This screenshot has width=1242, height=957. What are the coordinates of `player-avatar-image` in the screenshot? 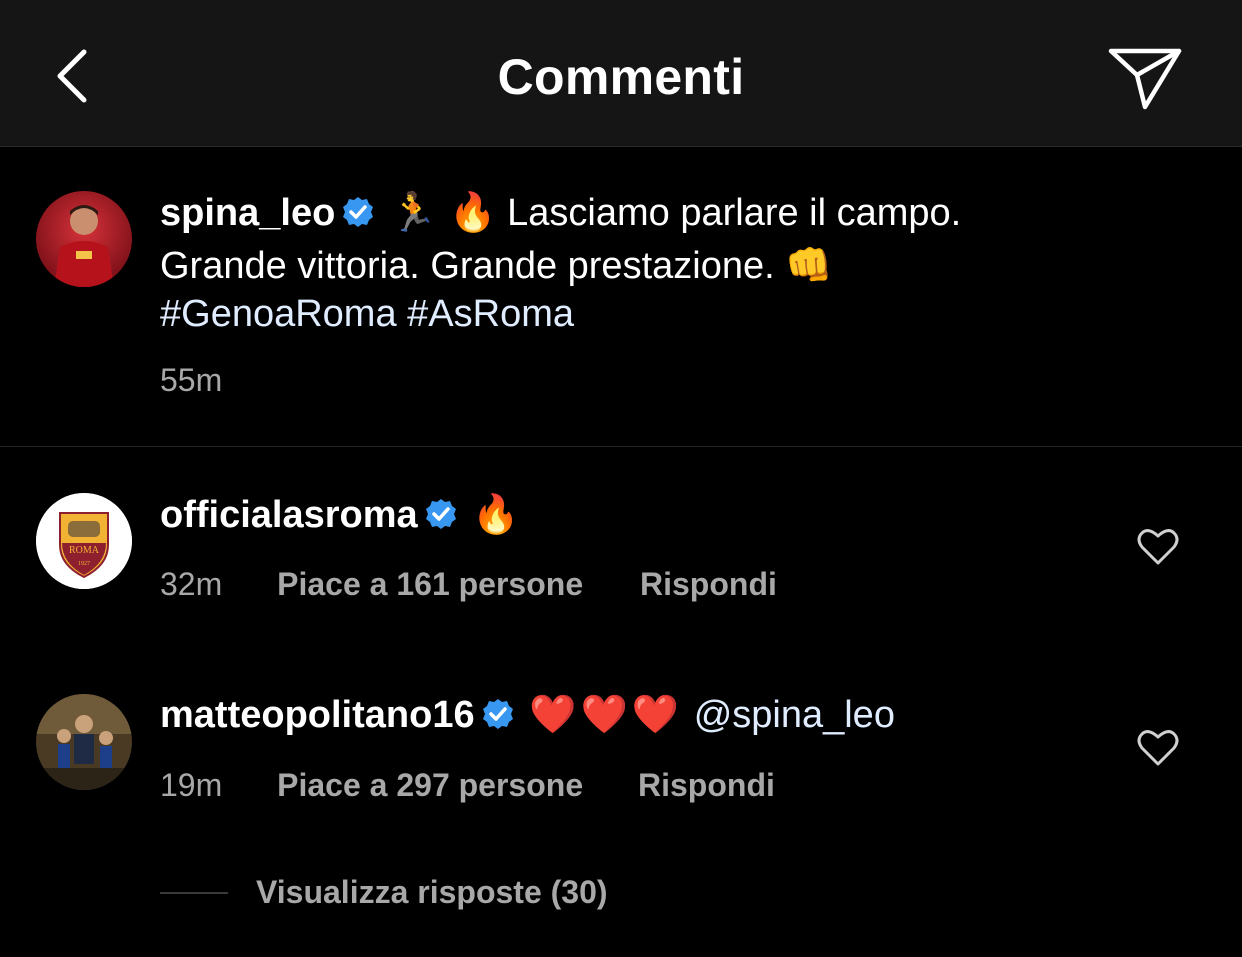 It's located at (84, 239).